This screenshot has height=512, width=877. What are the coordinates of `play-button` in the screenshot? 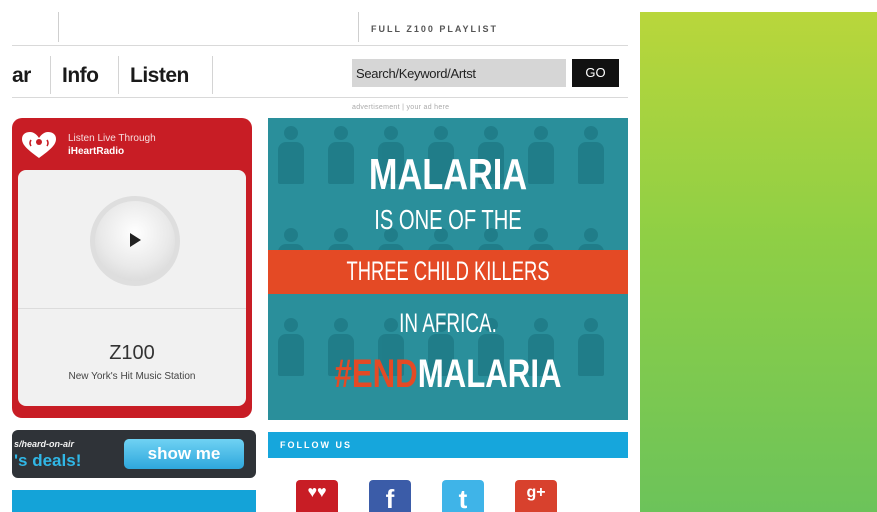 It's located at (135, 241).